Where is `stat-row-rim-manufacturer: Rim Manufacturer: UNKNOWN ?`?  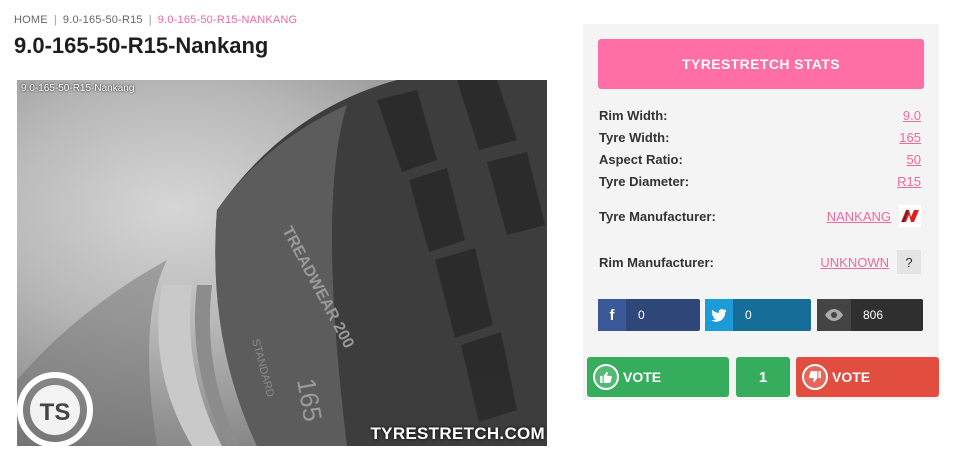 stat-row-rim-manufacturer: Rim Manufacturer: UNKNOWN ? is located at coordinates (760, 262).